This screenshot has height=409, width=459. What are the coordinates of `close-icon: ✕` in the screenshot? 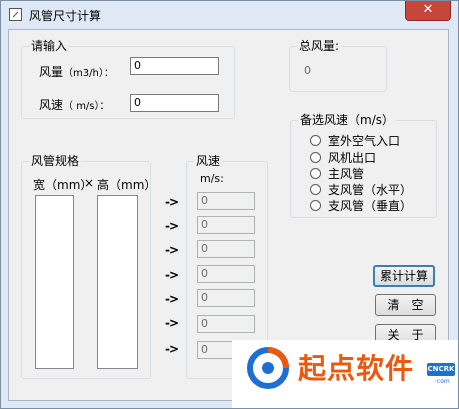 It's located at (428, 9).